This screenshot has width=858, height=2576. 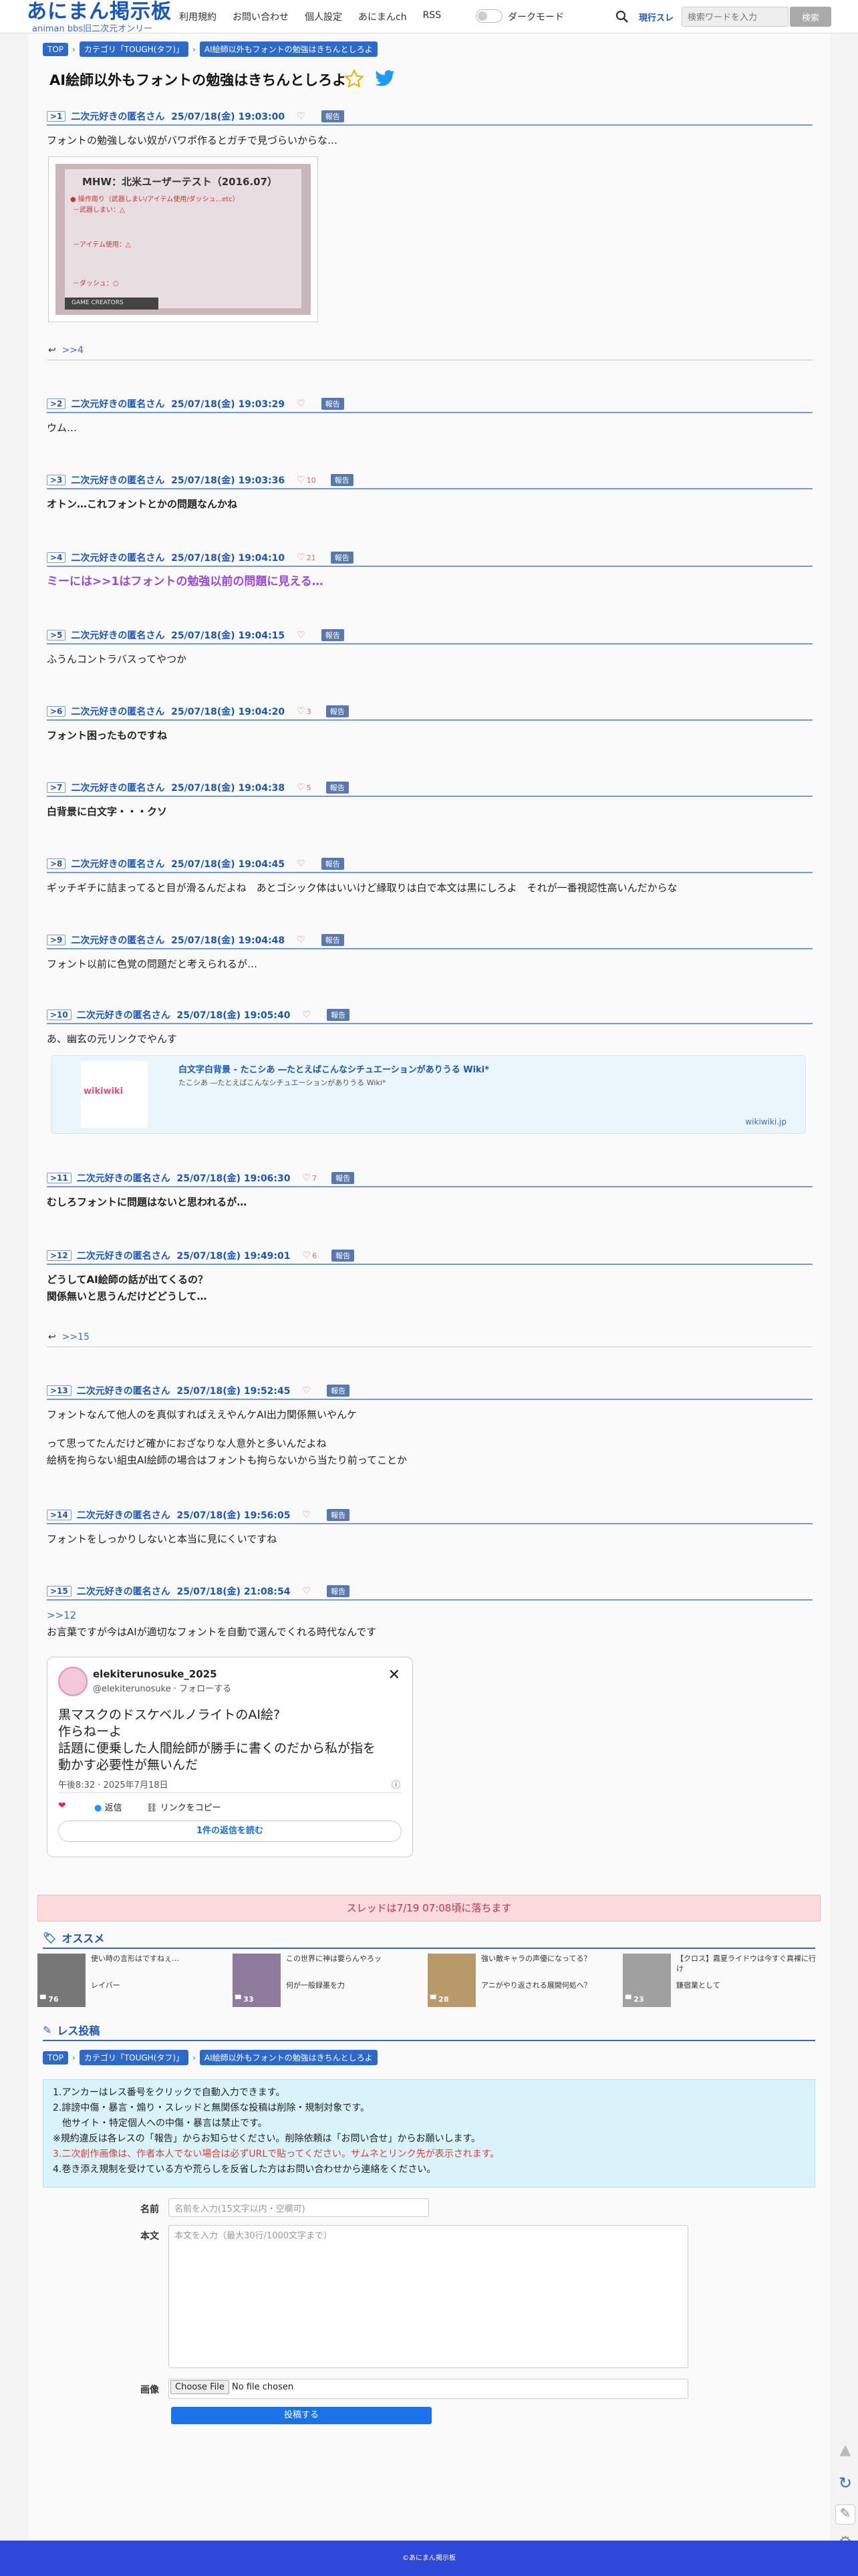 I want to click on post-number: >7, so click(x=56, y=787).